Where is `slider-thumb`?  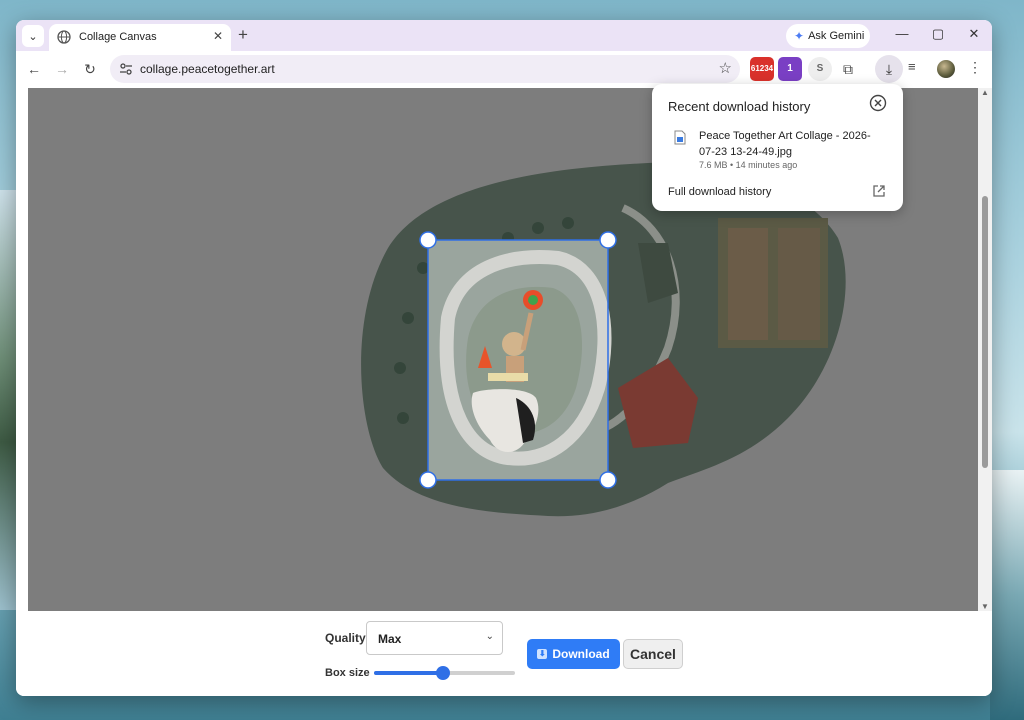 slider-thumb is located at coordinates (443, 673).